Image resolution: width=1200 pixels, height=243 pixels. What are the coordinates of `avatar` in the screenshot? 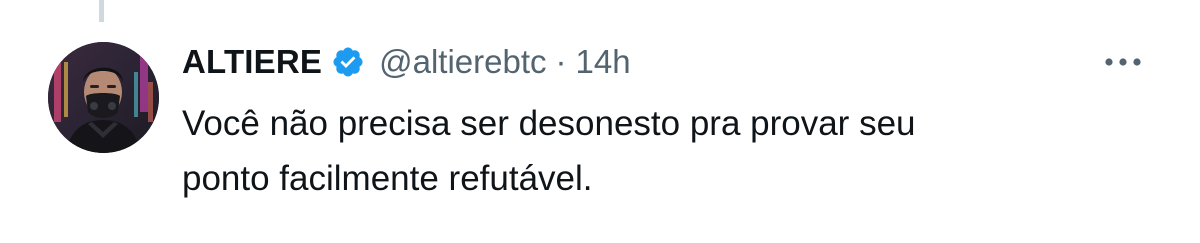 It's located at (103, 97).